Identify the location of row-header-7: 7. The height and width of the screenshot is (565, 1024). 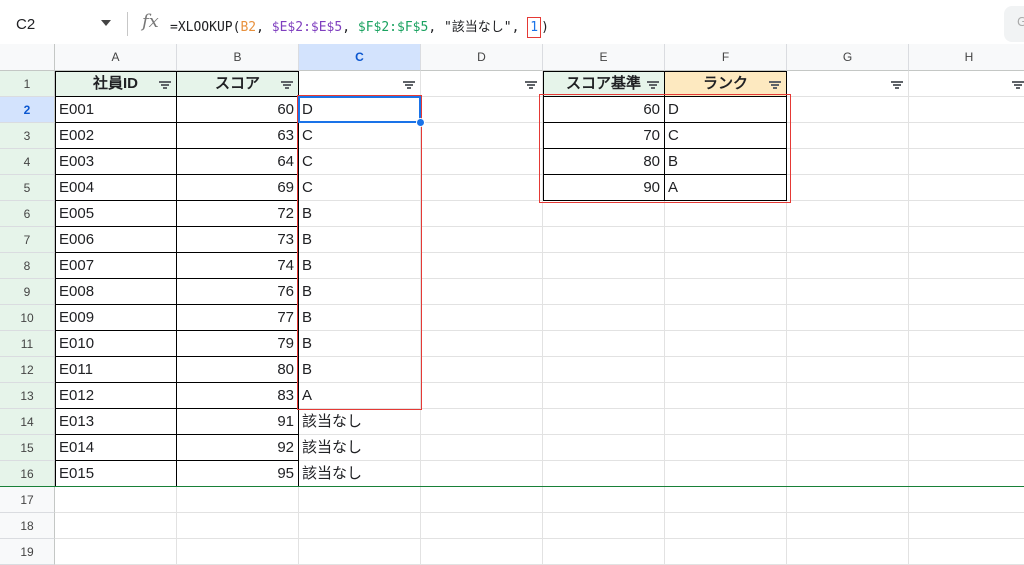
(27, 240).